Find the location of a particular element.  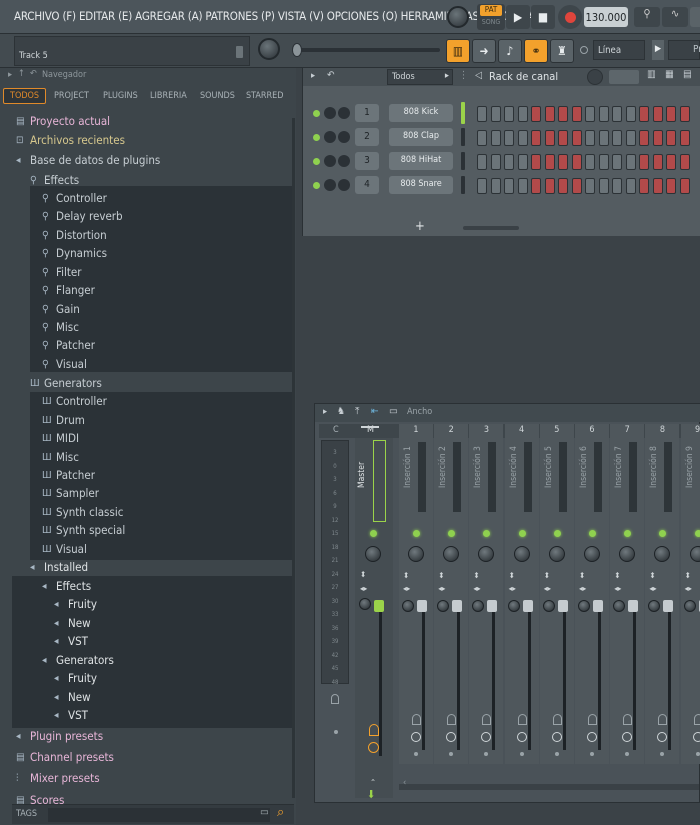

channel-row: 3 808 HiHat is located at coordinates (505, 162).